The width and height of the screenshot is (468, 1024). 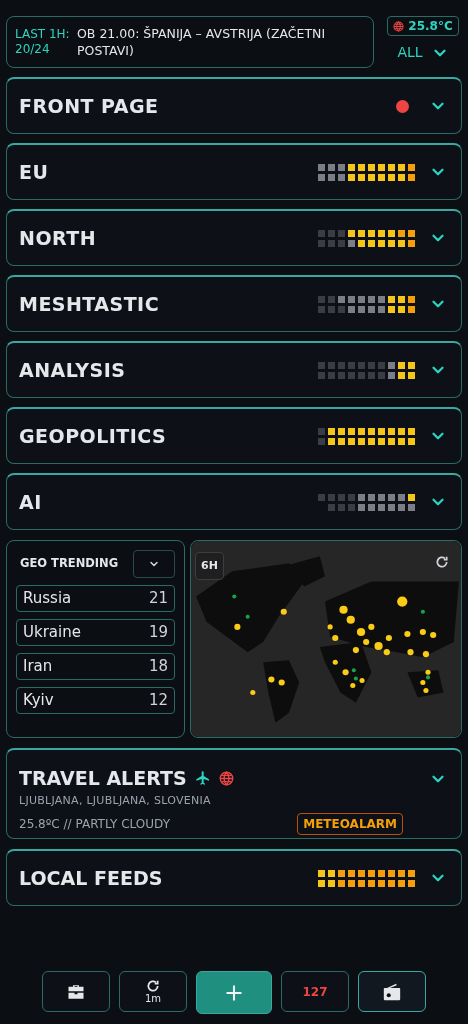 I want to click on section-header: GEOPOLITICS, so click(x=234, y=435).